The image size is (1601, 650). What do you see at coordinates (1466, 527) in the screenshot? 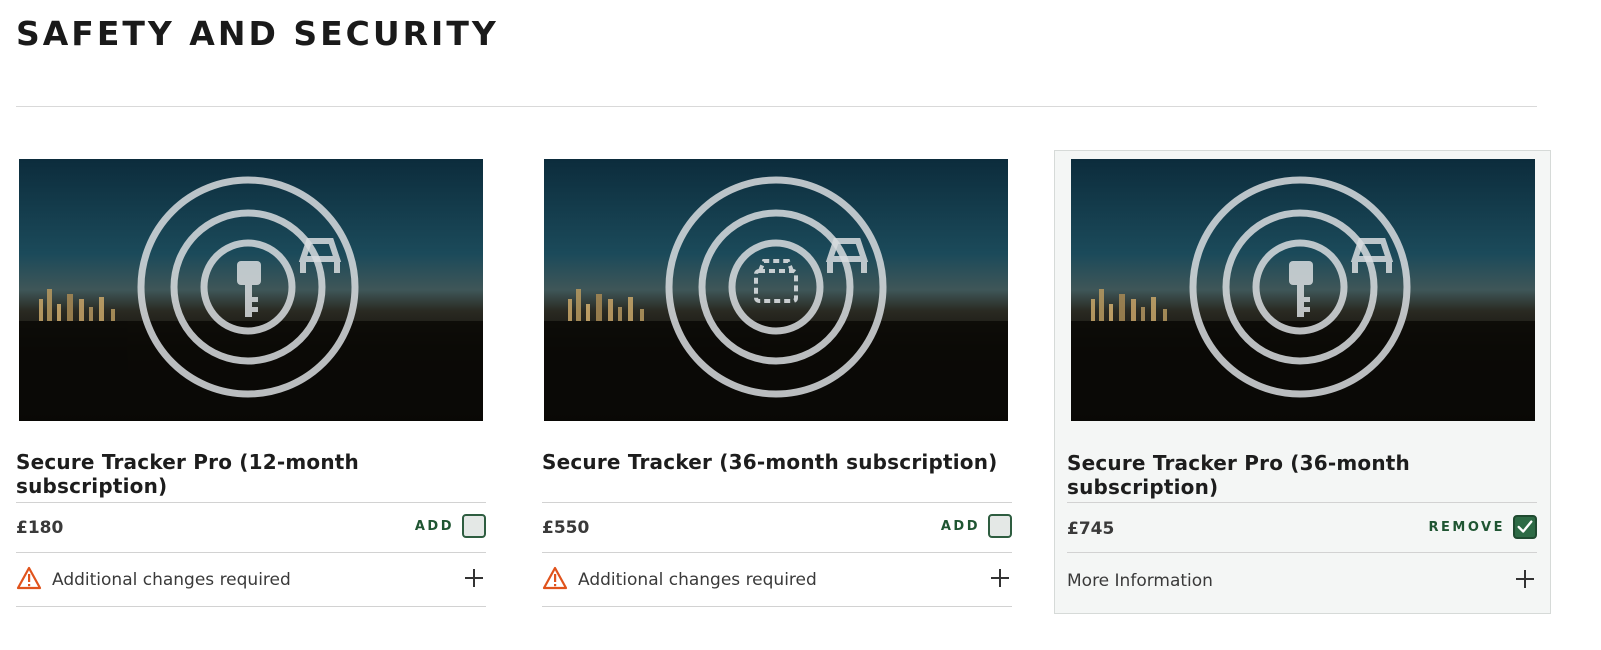
I see `remove-label: REMOVE` at bounding box center [1466, 527].